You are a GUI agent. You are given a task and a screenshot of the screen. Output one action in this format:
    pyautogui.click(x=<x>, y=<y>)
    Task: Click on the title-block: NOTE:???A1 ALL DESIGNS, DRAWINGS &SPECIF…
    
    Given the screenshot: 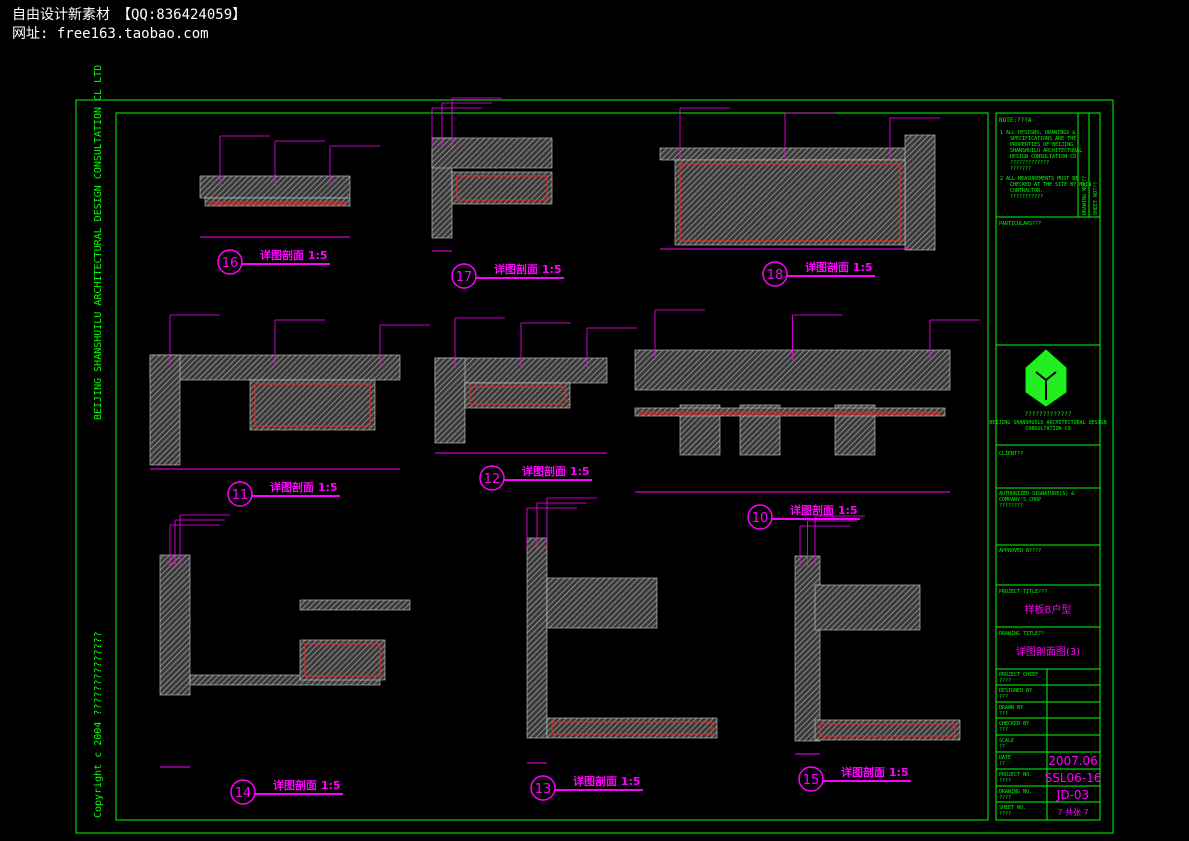 What is the action you would take?
    pyautogui.click(x=1048, y=466)
    